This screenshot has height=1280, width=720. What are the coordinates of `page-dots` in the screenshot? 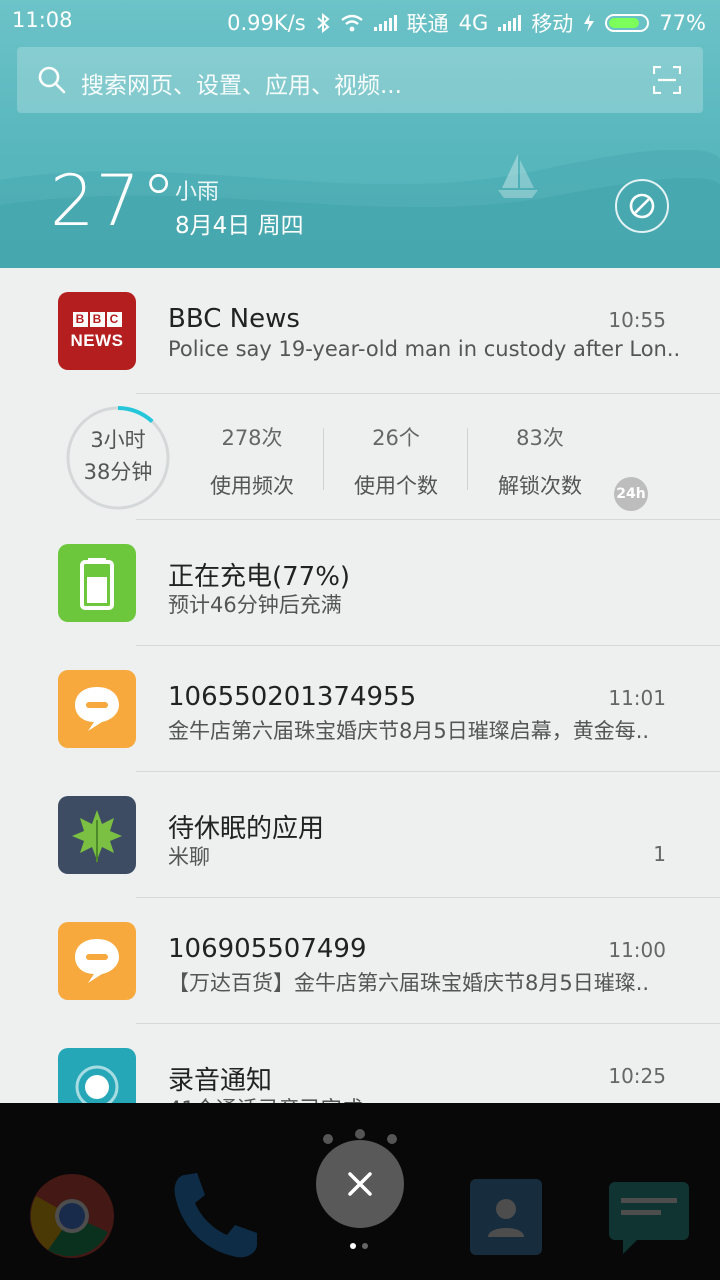 It's located at (359, 1246).